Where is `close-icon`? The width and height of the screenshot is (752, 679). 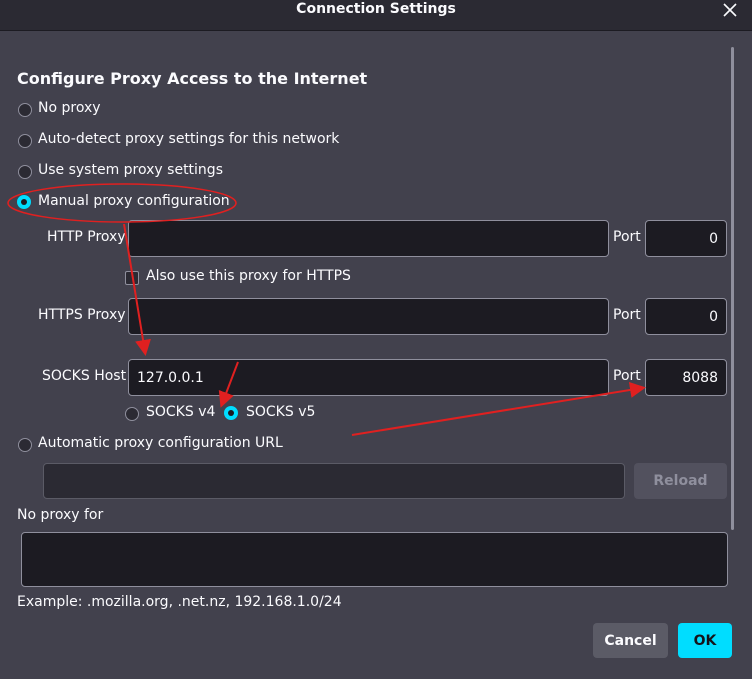
close-icon is located at coordinates (730, 10).